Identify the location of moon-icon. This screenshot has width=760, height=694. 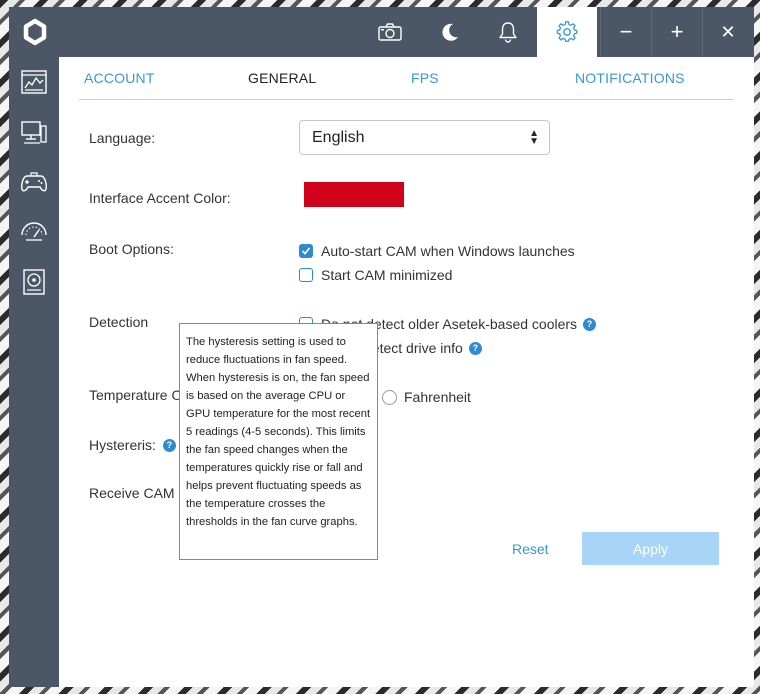
(450, 32).